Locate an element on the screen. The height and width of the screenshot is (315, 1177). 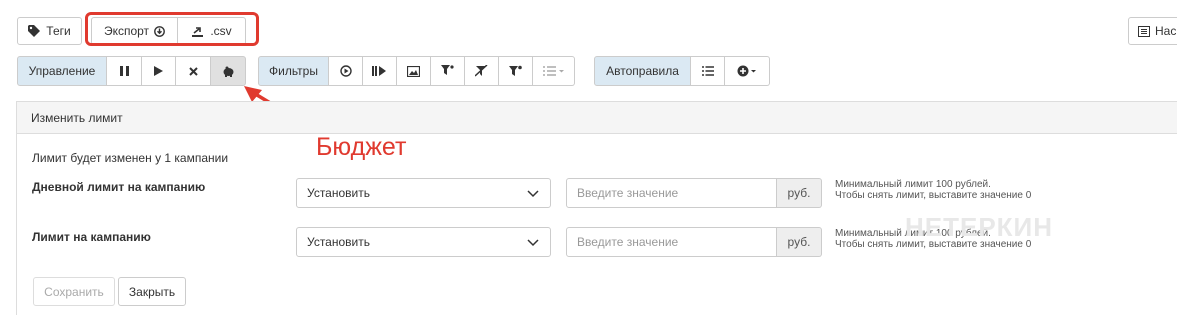
daily-limit-select: Установить is located at coordinates (423, 193).